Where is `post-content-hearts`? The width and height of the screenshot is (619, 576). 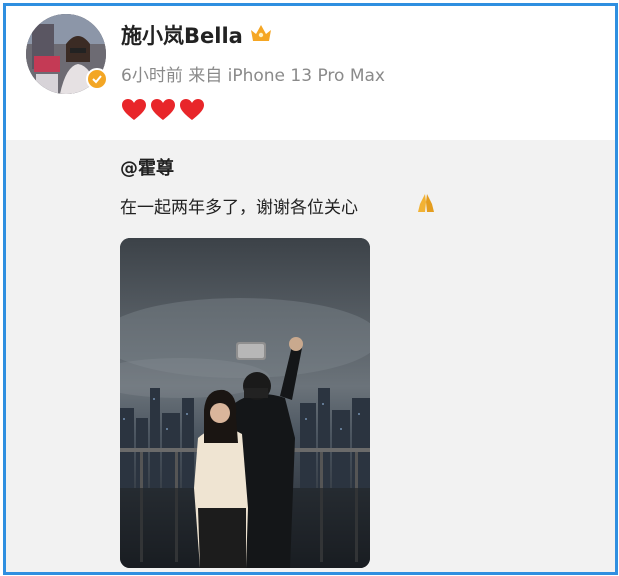
post-content-hearts is located at coordinates (163, 110).